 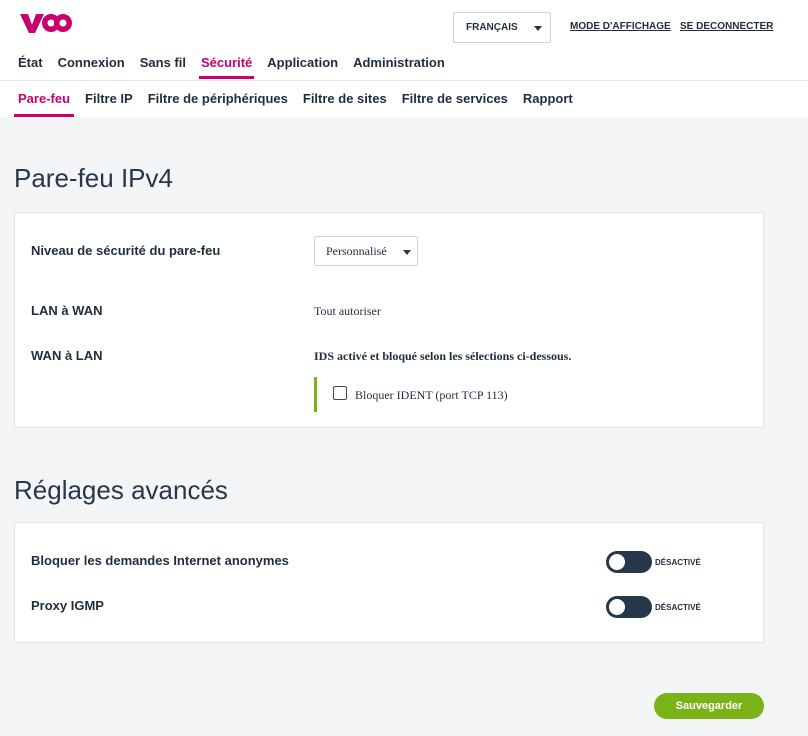 What do you see at coordinates (620, 26) in the screenshot?
I see `display-mode-link: MODE D'AFFICHAGE` at bounding box center [620, 26].